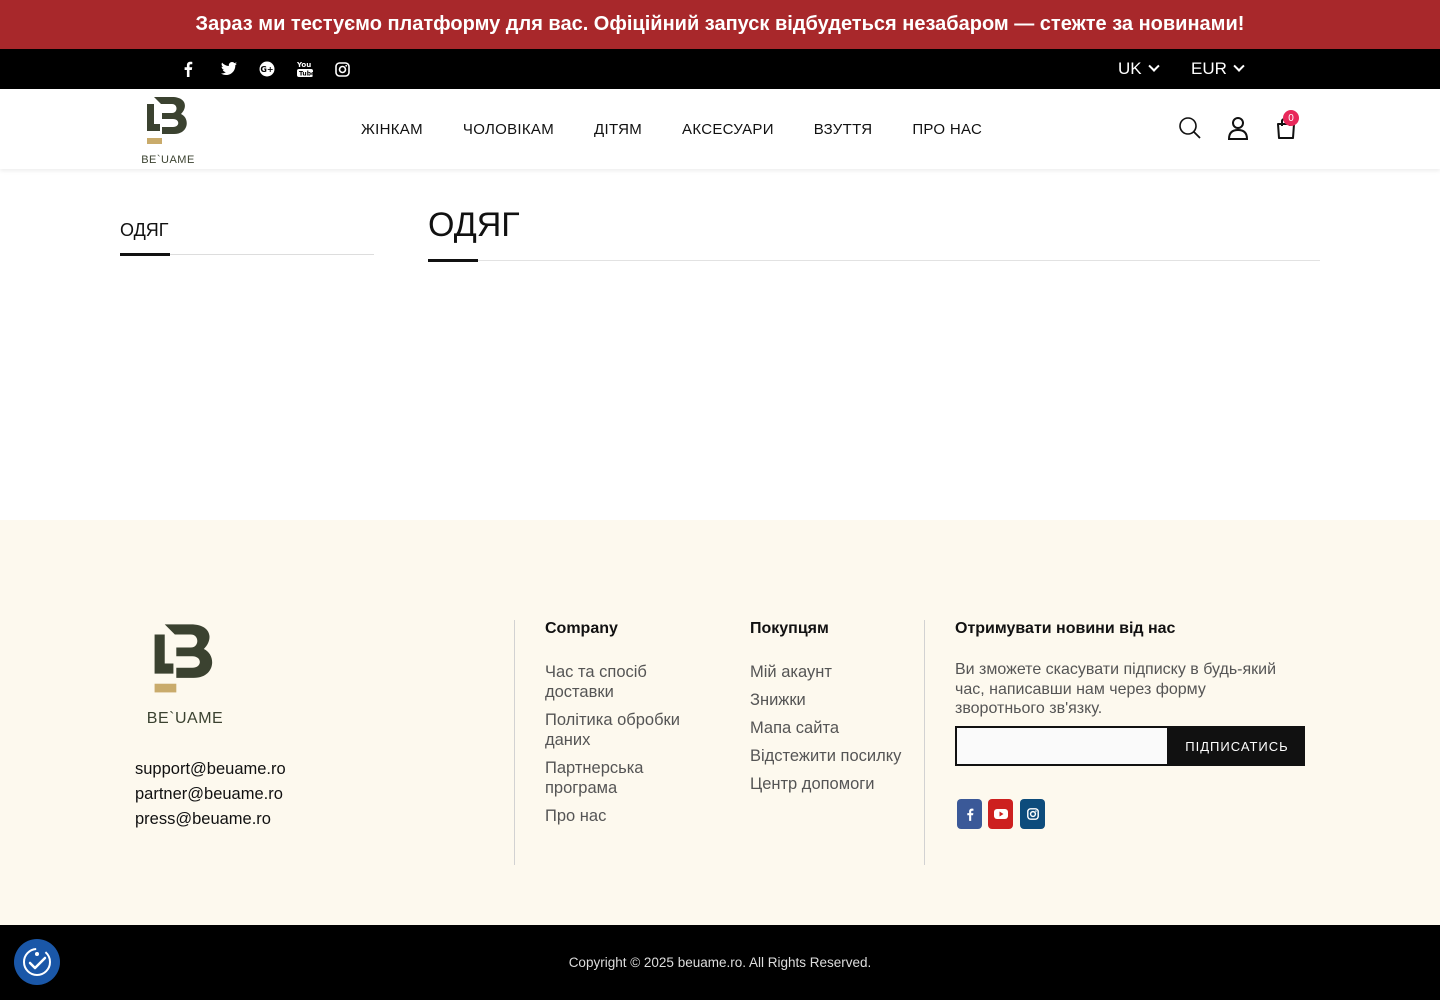 The height and width of the screenshot is (1000, 1440). Describe the element at coordinates (1291, 118) in the screenshot. I see `cart-count-badge: 0` at that location.